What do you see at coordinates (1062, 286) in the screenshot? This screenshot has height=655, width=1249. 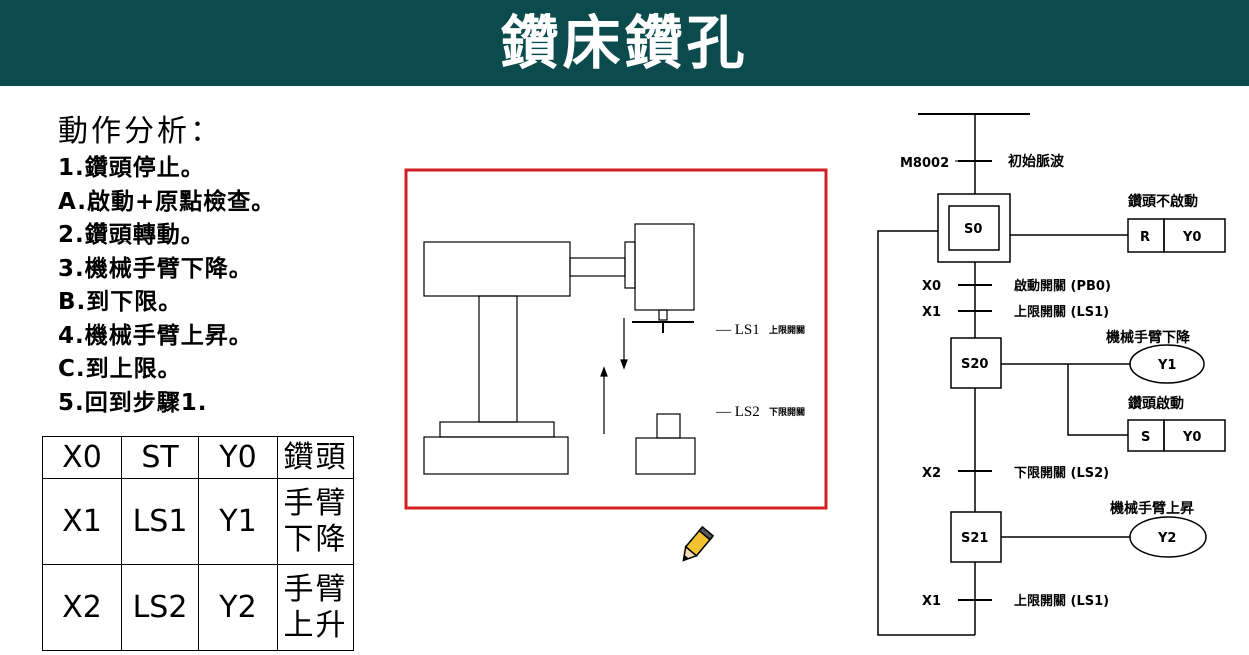 I see `transition-x0-desc: 啟動開關 (PB0)` at bounding box center [1062, 286].